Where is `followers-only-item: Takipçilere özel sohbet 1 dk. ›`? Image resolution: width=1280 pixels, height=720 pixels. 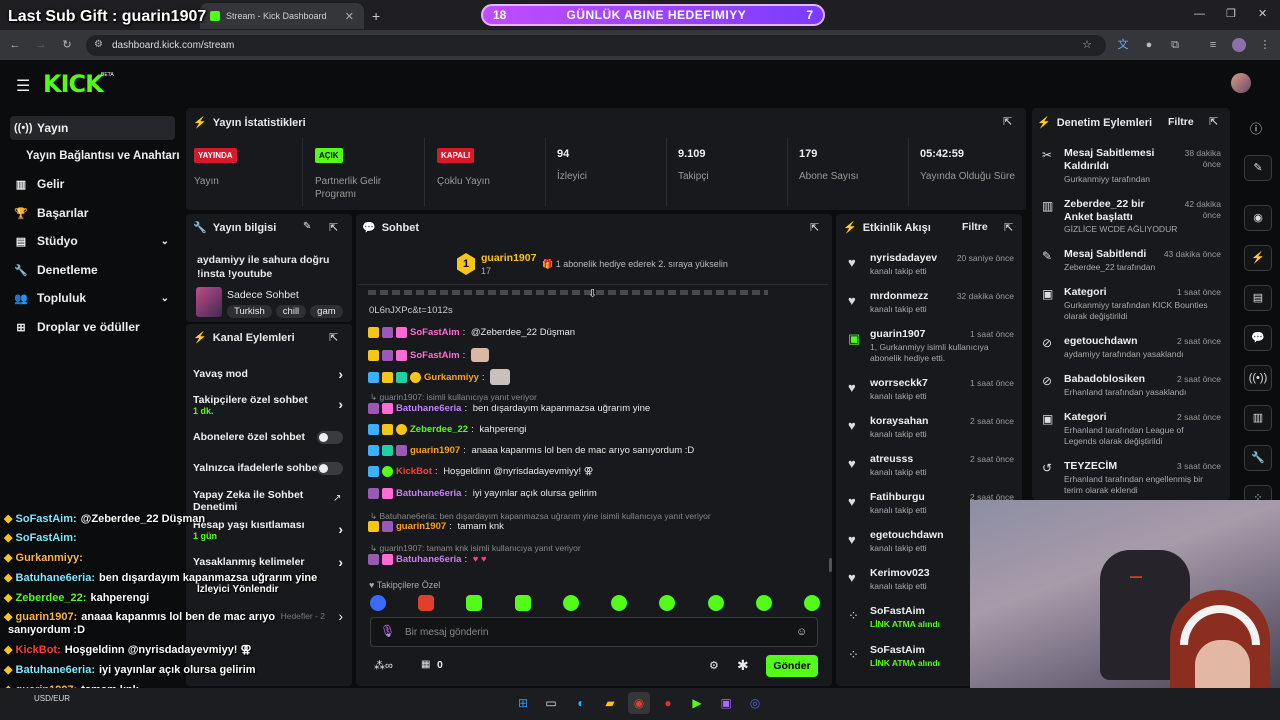
followers-only-item: Takipçilere özel sohbet 1 dk. › is located at coordinates (270, 405).